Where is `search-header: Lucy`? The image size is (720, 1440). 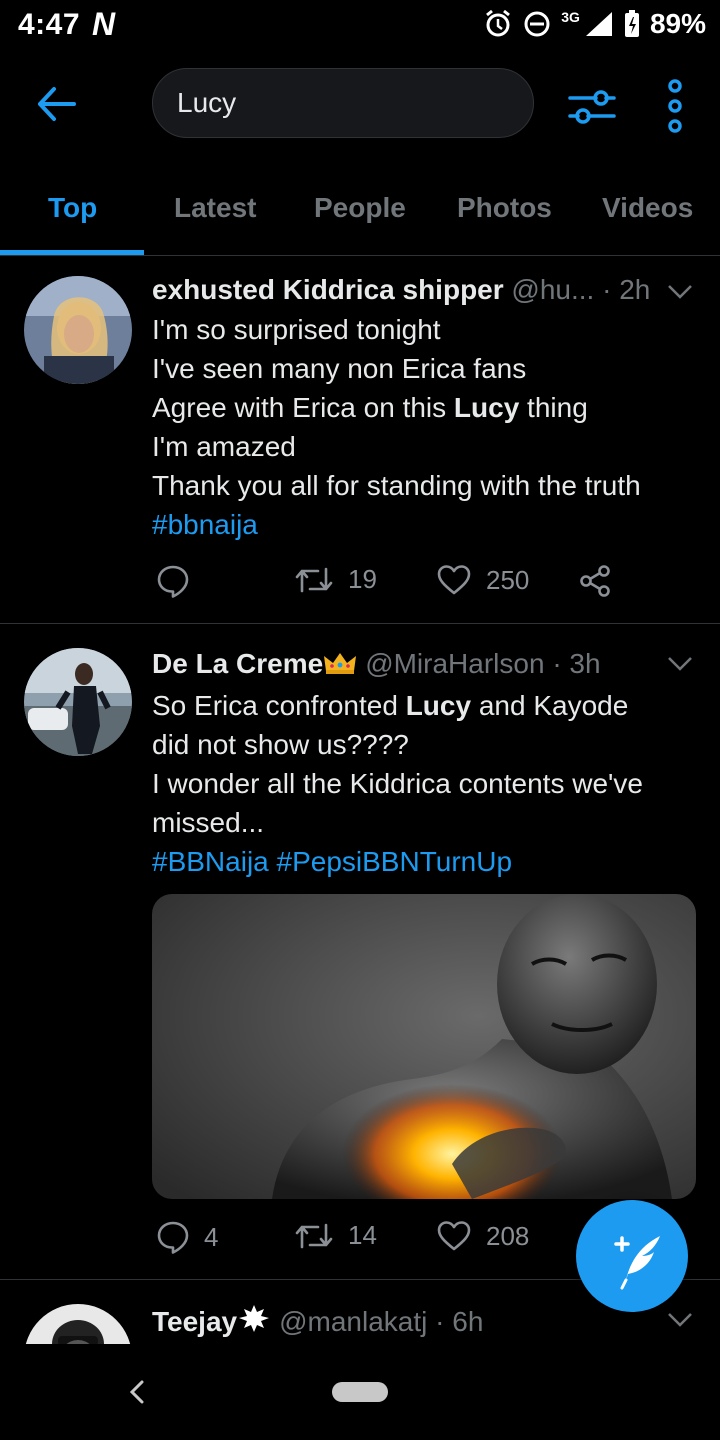
search-header: Lucy is located at coordinates (360, 105).